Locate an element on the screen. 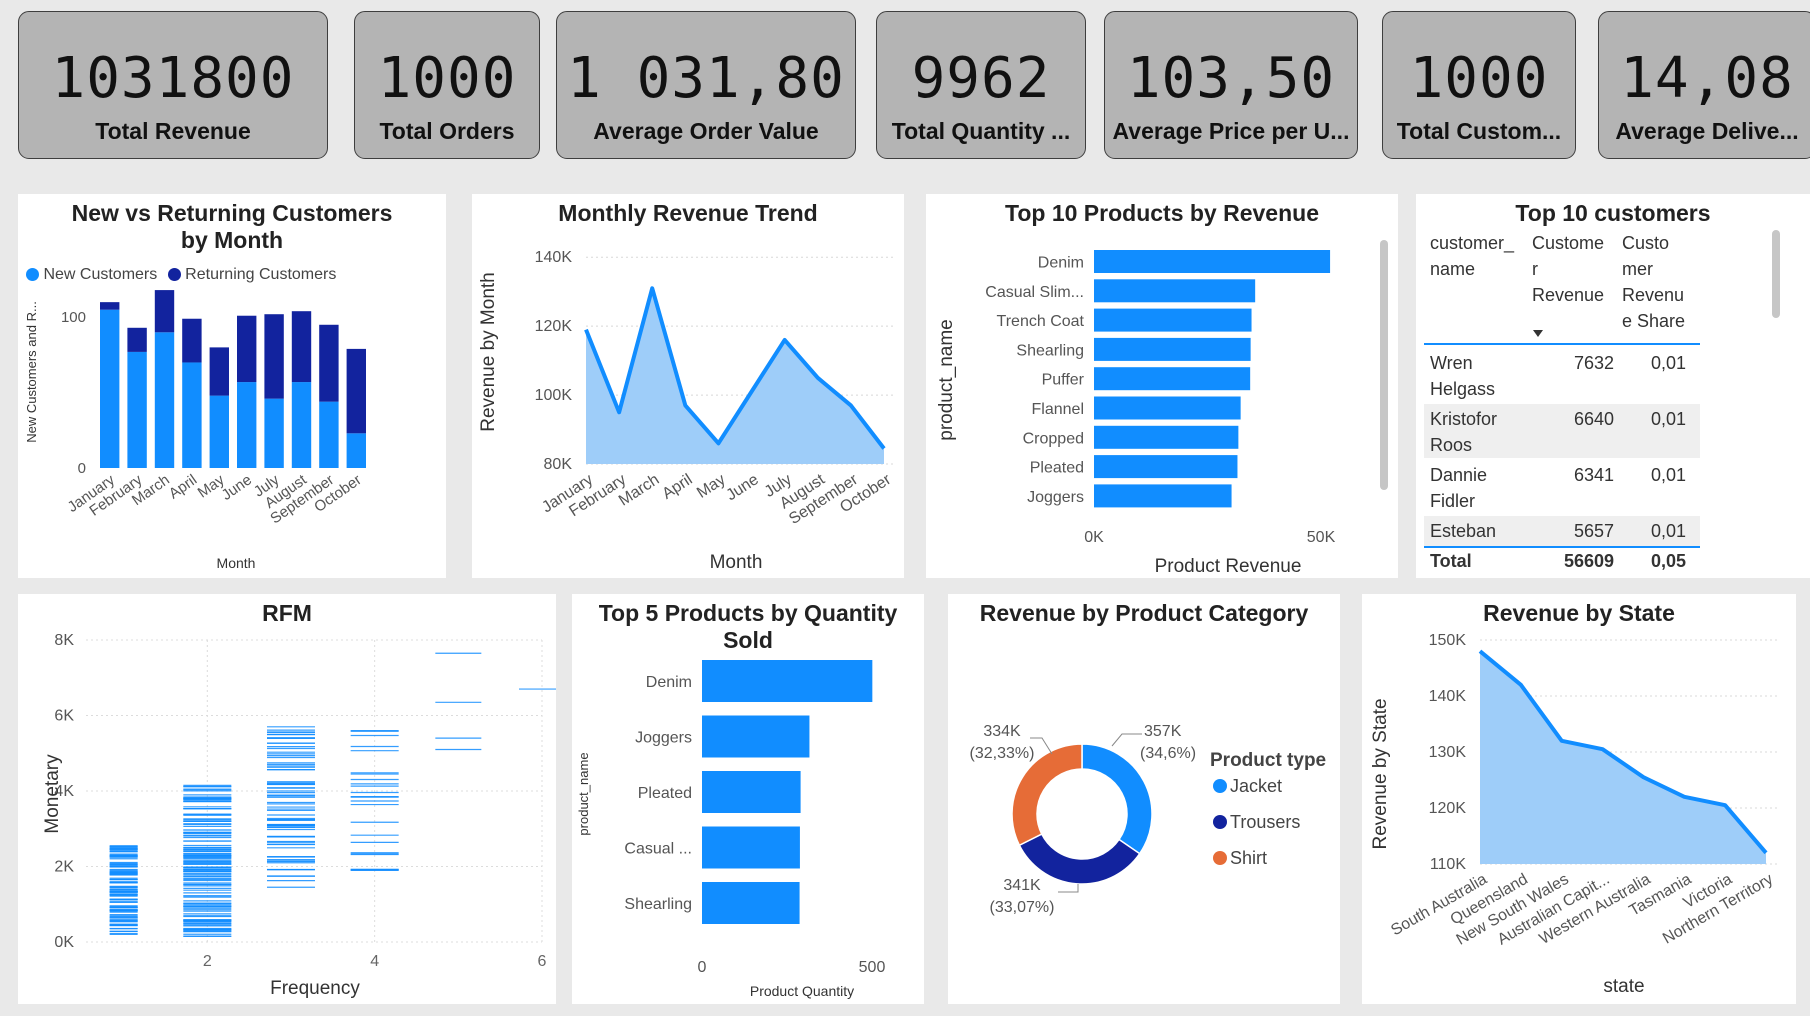 Image resolution: width=1810 pixels, height=1016 pixels. kpi-card-total-orders: 1000 Total Orders is located at coordinates (447, 85).